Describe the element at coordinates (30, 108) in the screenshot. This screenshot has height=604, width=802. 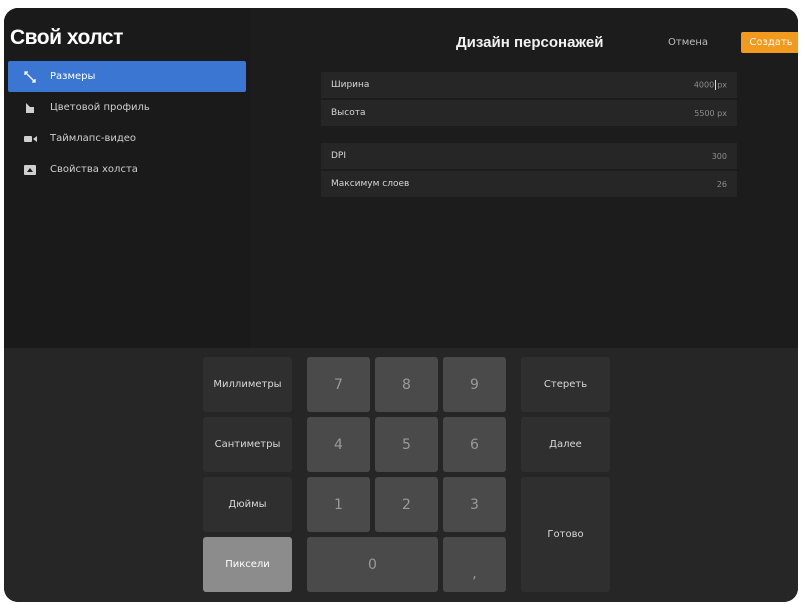
I see `color-profile-icon` at that location.